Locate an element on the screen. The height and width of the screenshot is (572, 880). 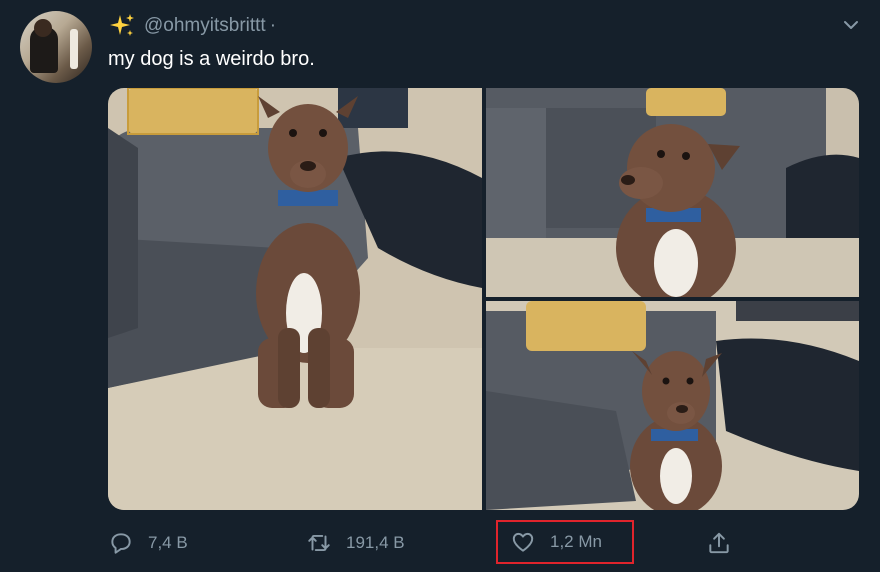
user-handle: @ohmyitsbrittt is located at coordinates (205, 26).